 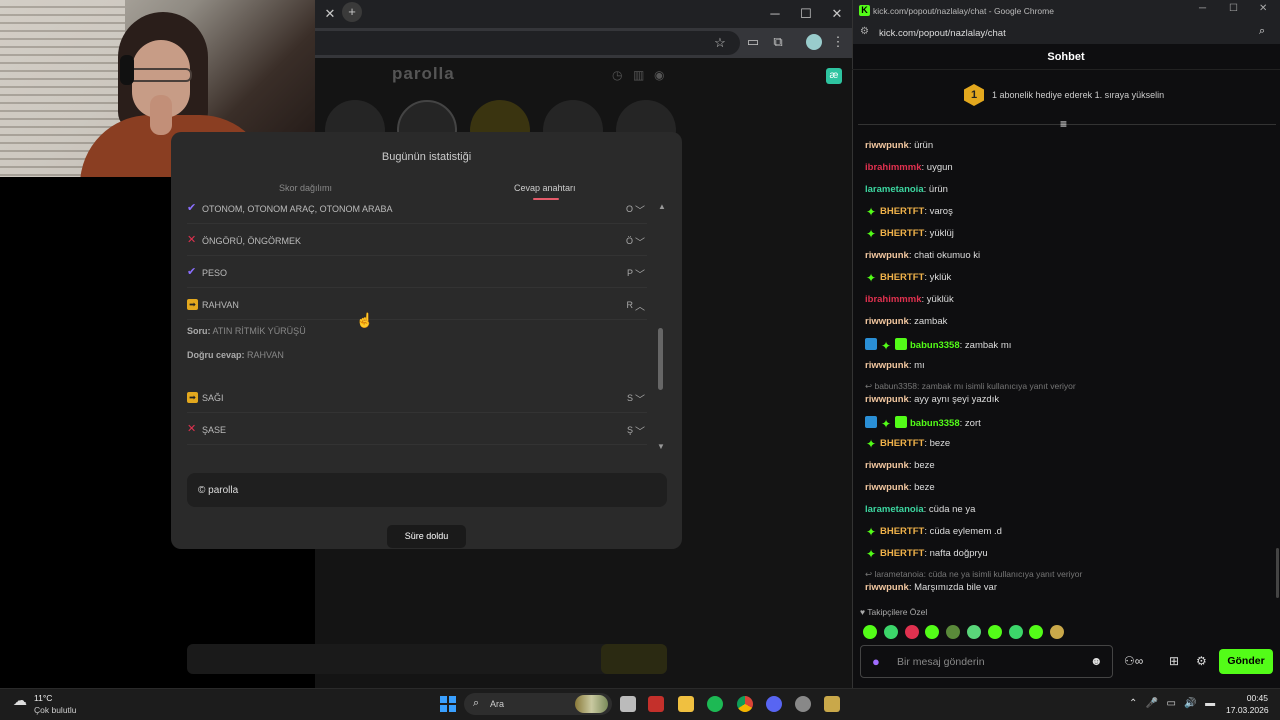 I want to click on send-button: Gönder, so click(x=1246, y=661).